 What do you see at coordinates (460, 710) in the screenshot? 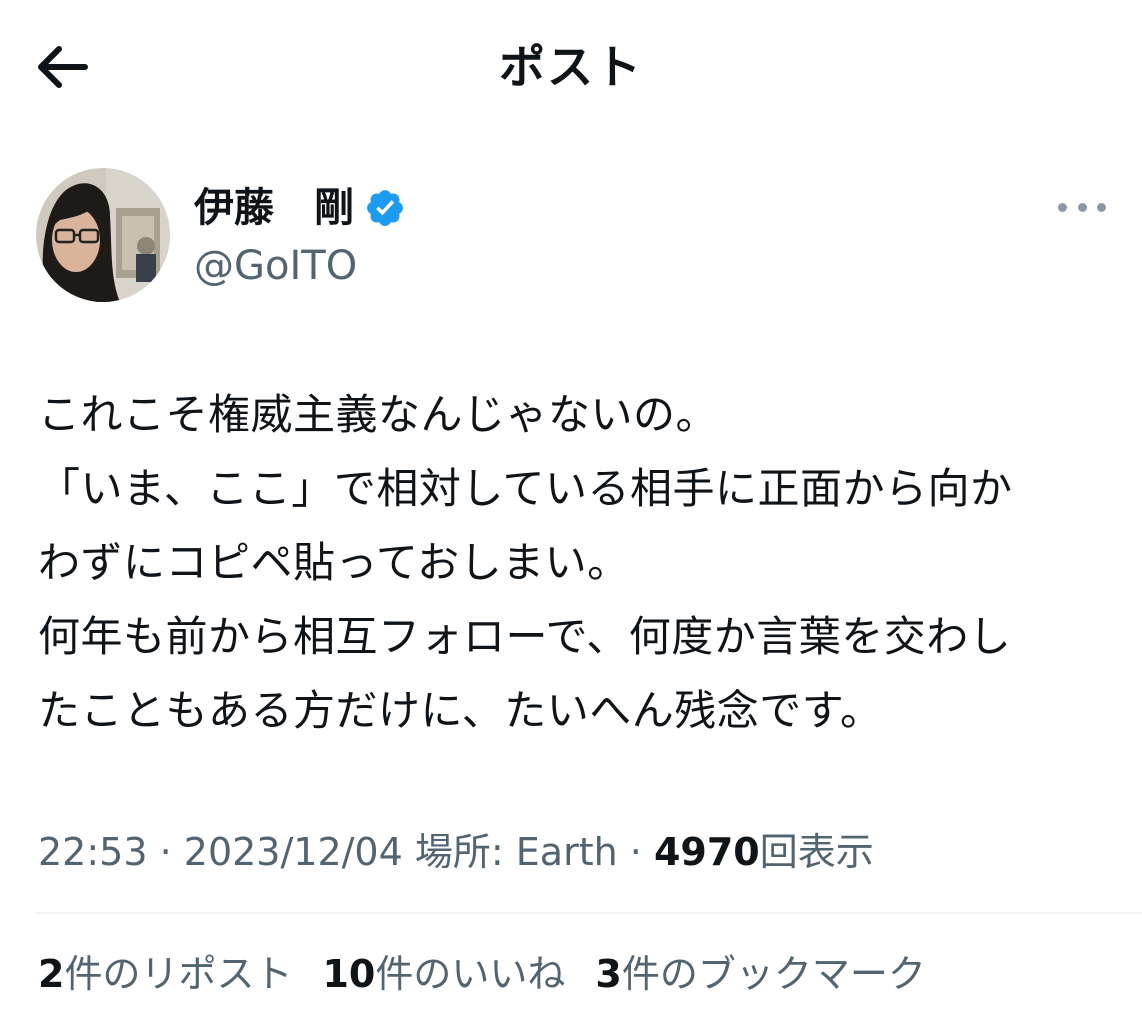
I see `tweet-line: たこともある方だけに、たいへん残念です。` at bounding box center [460, 710].